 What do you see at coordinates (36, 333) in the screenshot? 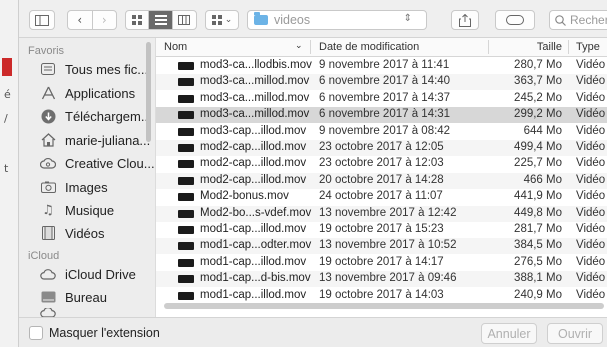
I see `hide-extension-checkbox` at bounding box center [36, 333].